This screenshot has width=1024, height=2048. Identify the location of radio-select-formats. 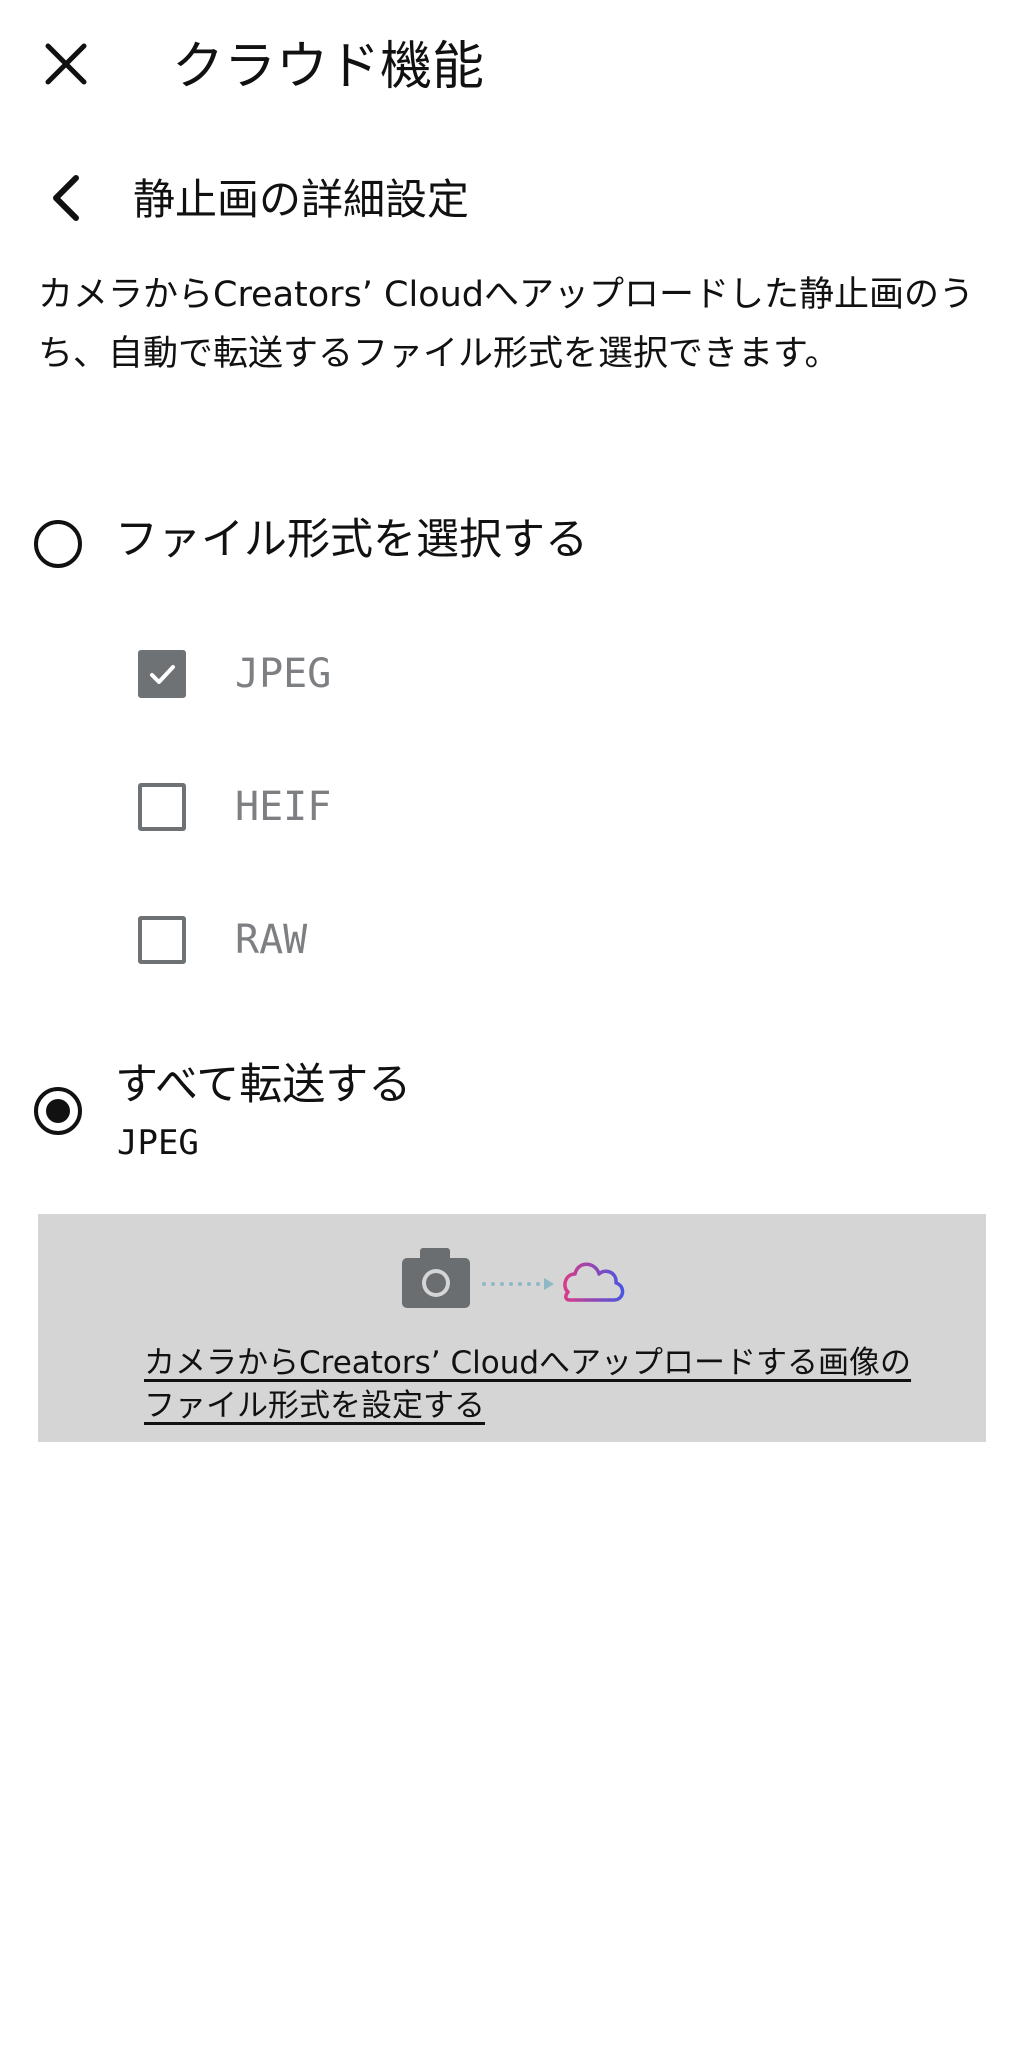
(58, 544).